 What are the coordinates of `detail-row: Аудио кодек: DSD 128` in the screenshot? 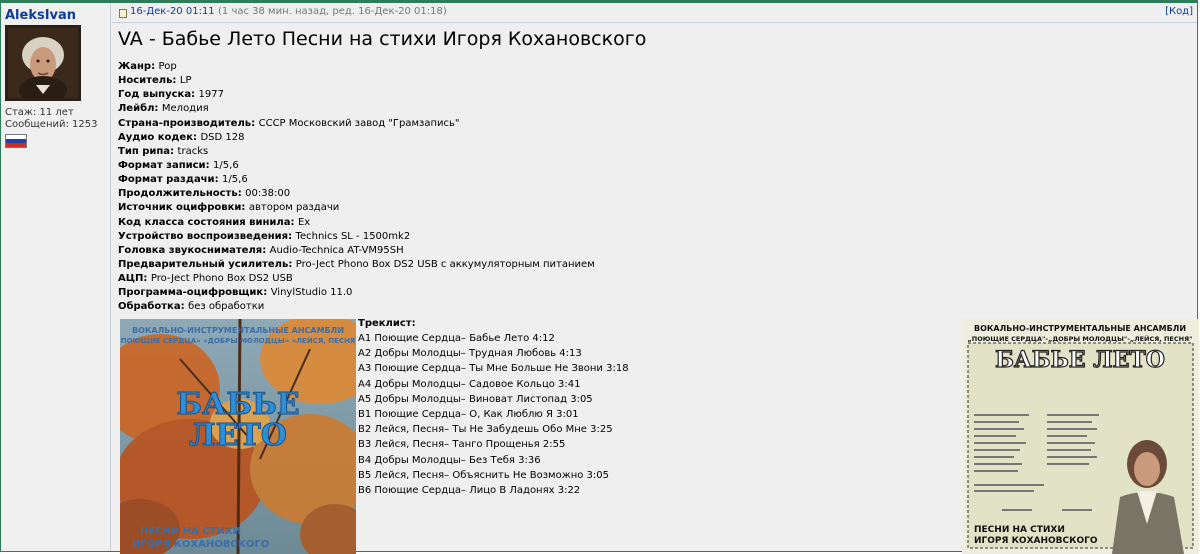 It's located at (356, 138).